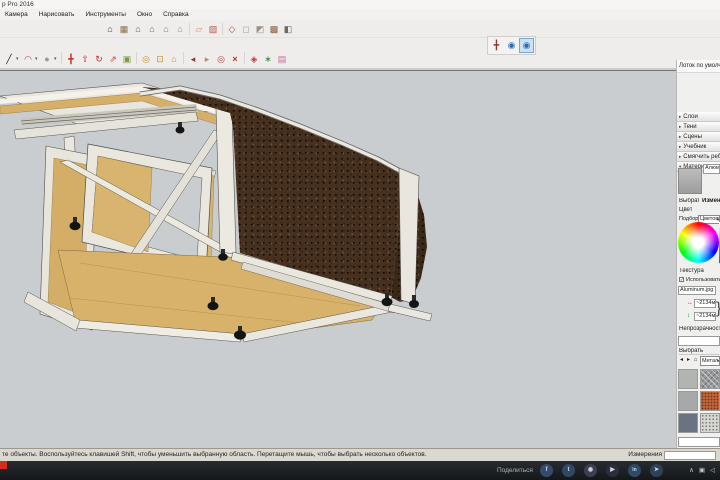  Describe the element at coordinates (16, 14) in the screenshot. I see `menu-camera: Камера` at that location.